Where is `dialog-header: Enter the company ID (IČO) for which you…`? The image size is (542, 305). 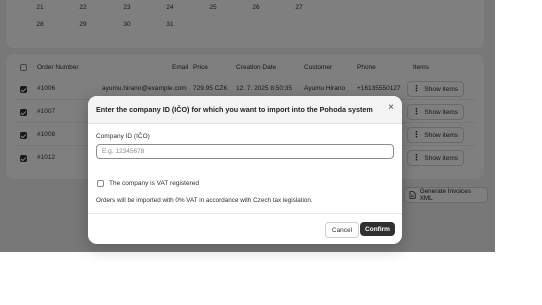 dialog-header: Enter the company ID (IČO) for which you… is located at coordinates (245, 110).